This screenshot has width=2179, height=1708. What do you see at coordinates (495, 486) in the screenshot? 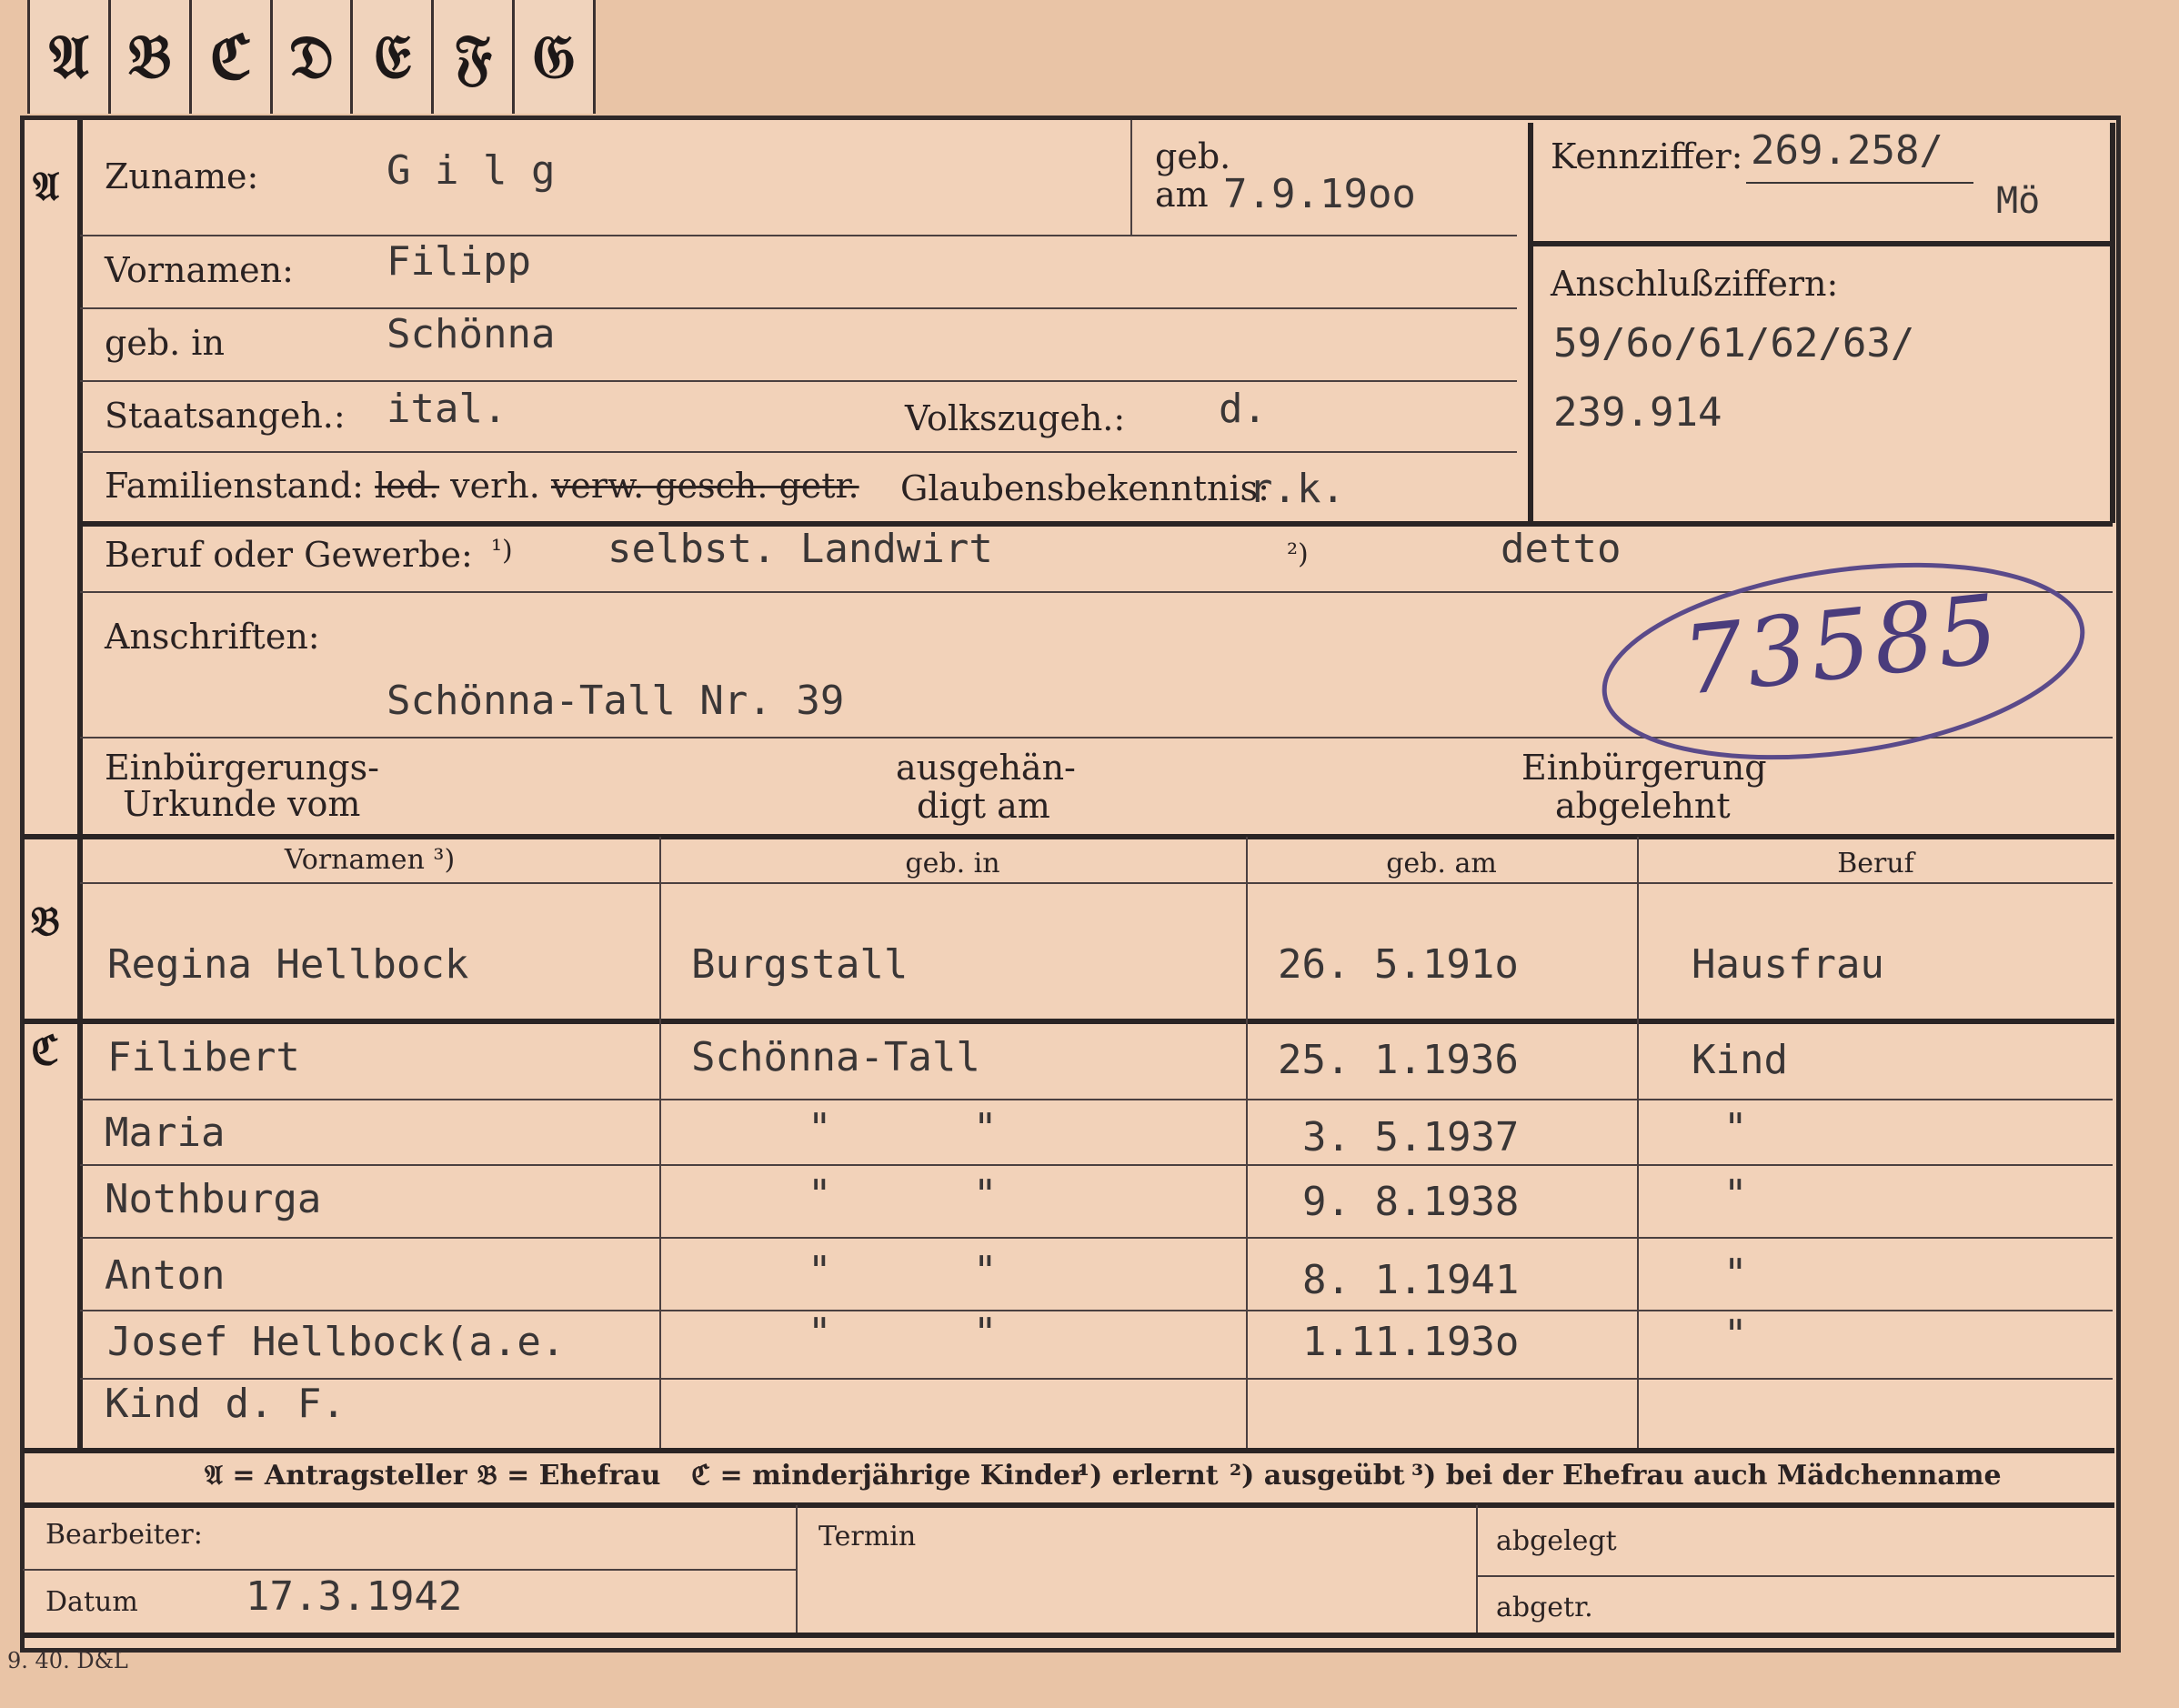
I see `familienstand-verh: verh.` at bounding box center [495, 486].